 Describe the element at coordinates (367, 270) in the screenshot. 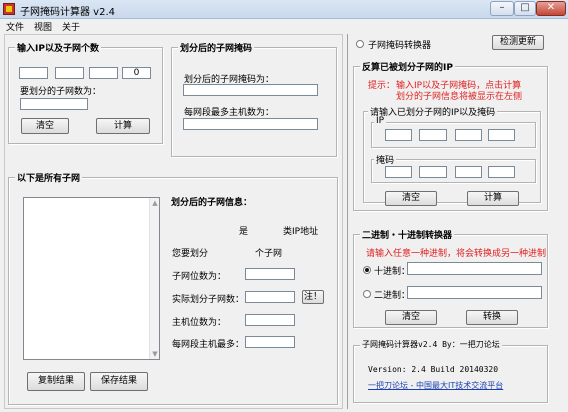

I see `decimal-radio` at that location.